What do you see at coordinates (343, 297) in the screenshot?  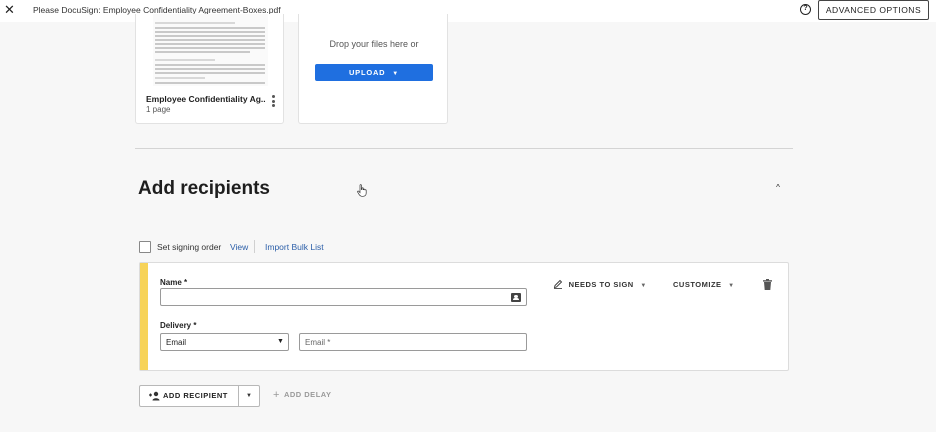 I see `recipient-name-input` at bounding box center [343, 297].